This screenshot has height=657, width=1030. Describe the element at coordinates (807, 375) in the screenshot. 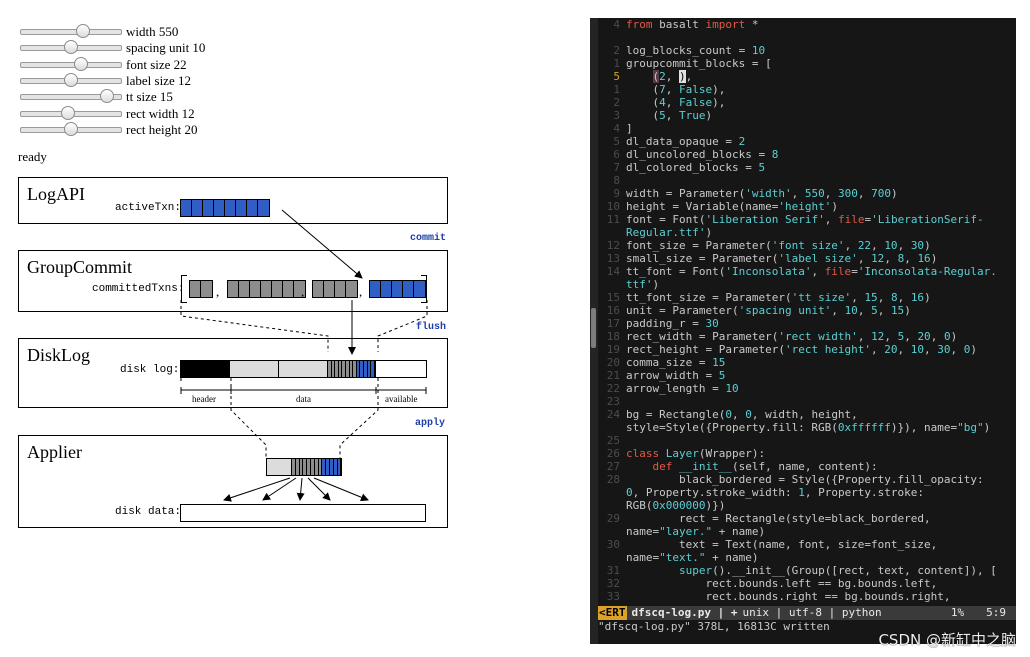

I see `code-line: 21 arrow_width = 5` at that location.